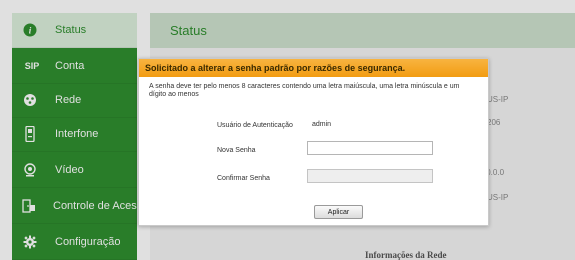 The height and width of the screenshot is (260, 575). Describe the element at coordinates (370, 176) in the screenshot. I see `confirm-password-field` at that location.